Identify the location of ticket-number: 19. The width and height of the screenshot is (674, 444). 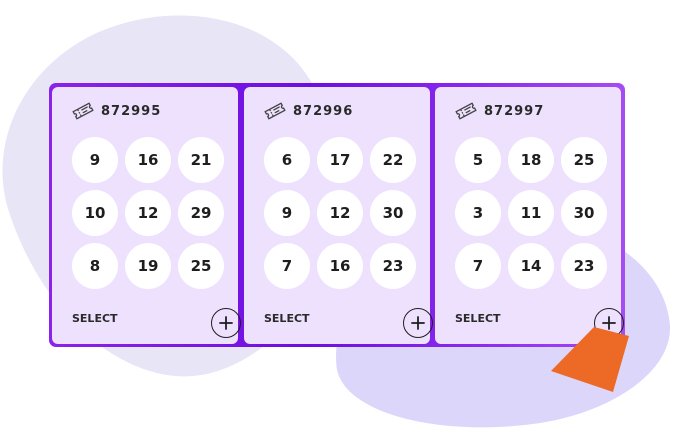
(148, 266).